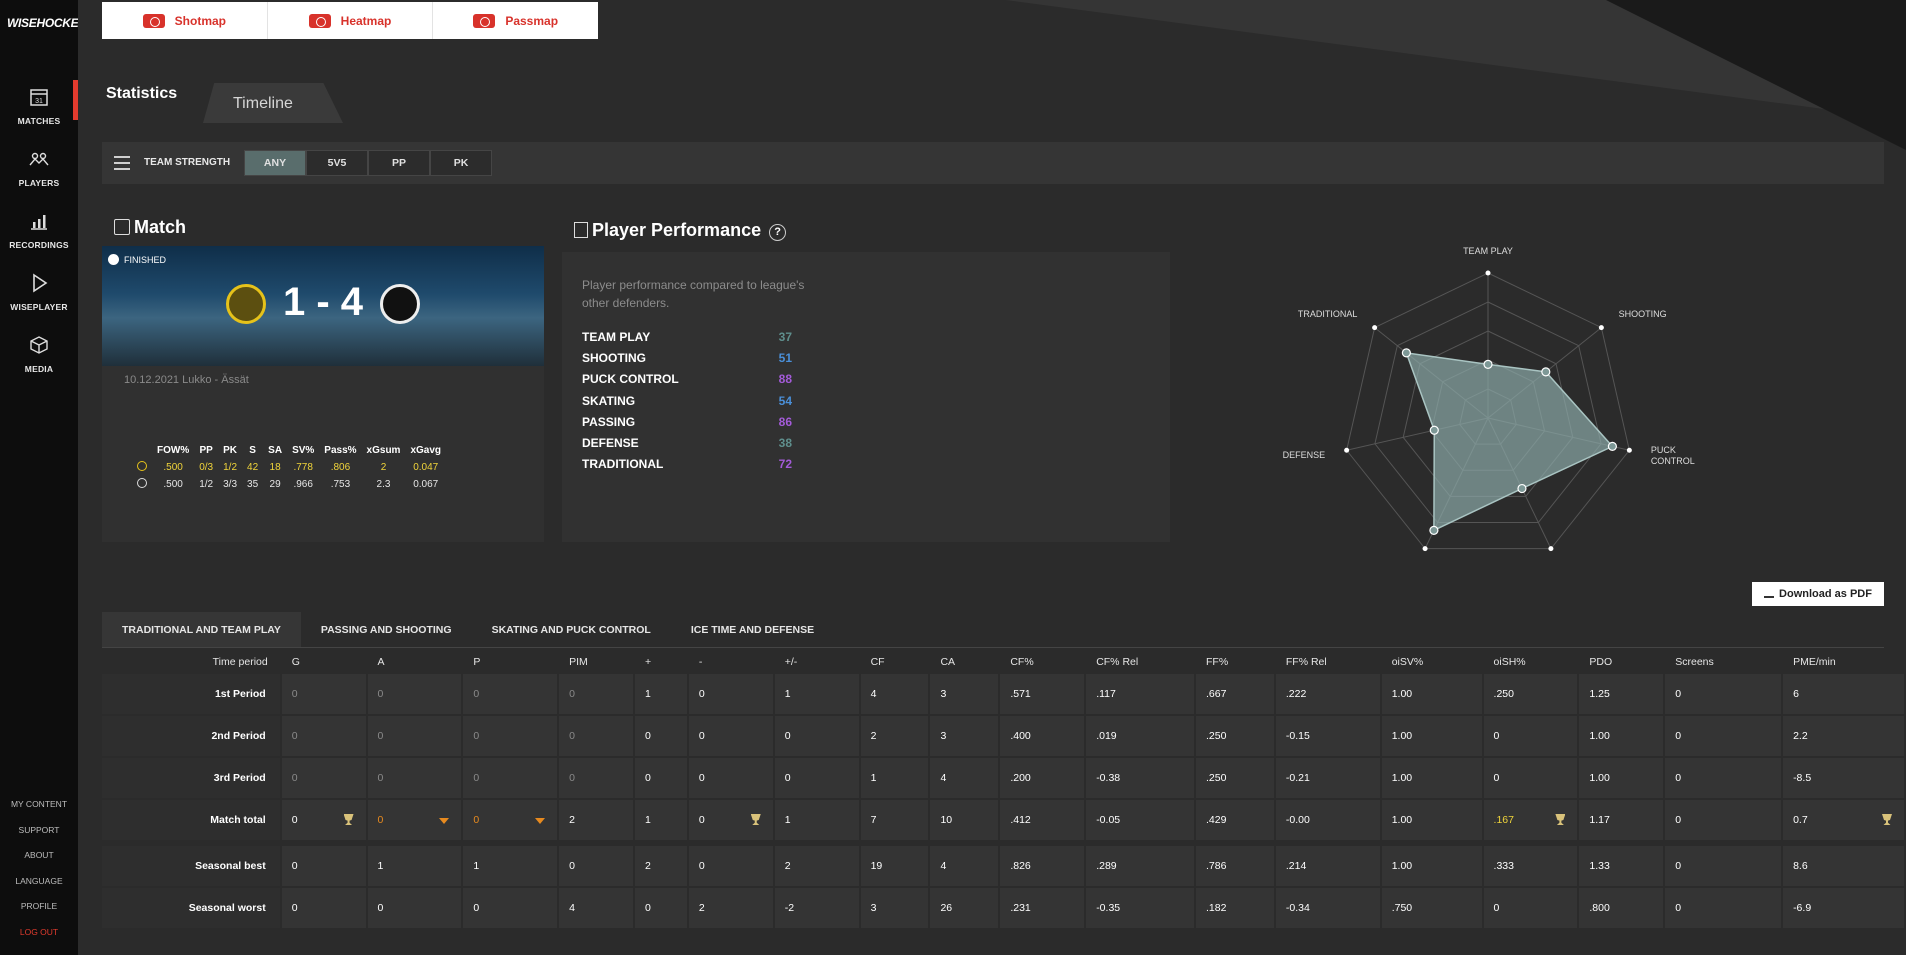  Describe the element at coordinates (39, 232) in the screenshot. I see `nav-recordings: RECORDINGS` at that location.